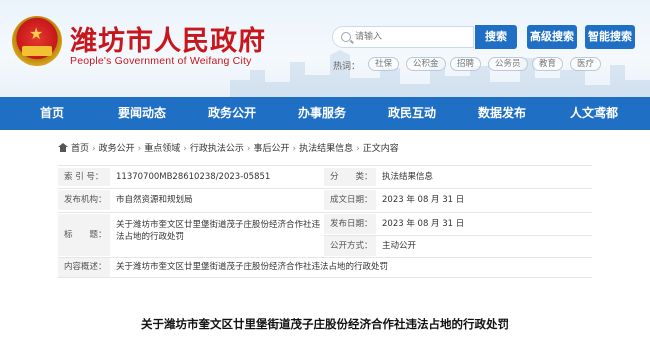  I want to click on breadcrumb-item-current: 正文内容, so click(380, 149).